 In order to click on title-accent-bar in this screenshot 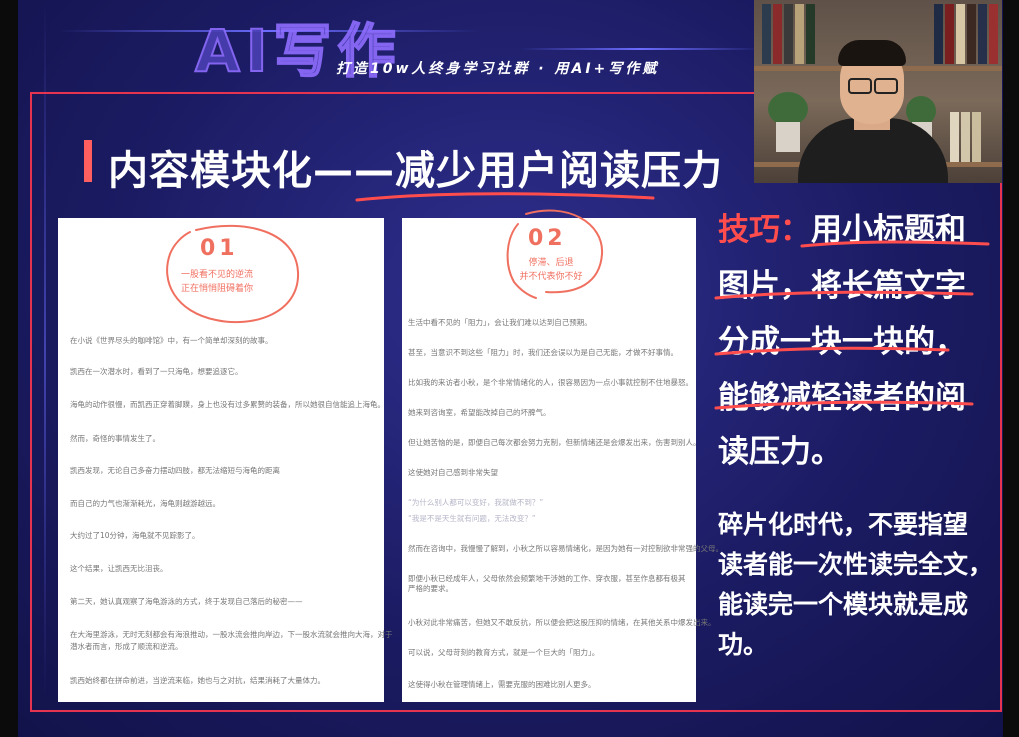, I will do `click(88, 161)`.